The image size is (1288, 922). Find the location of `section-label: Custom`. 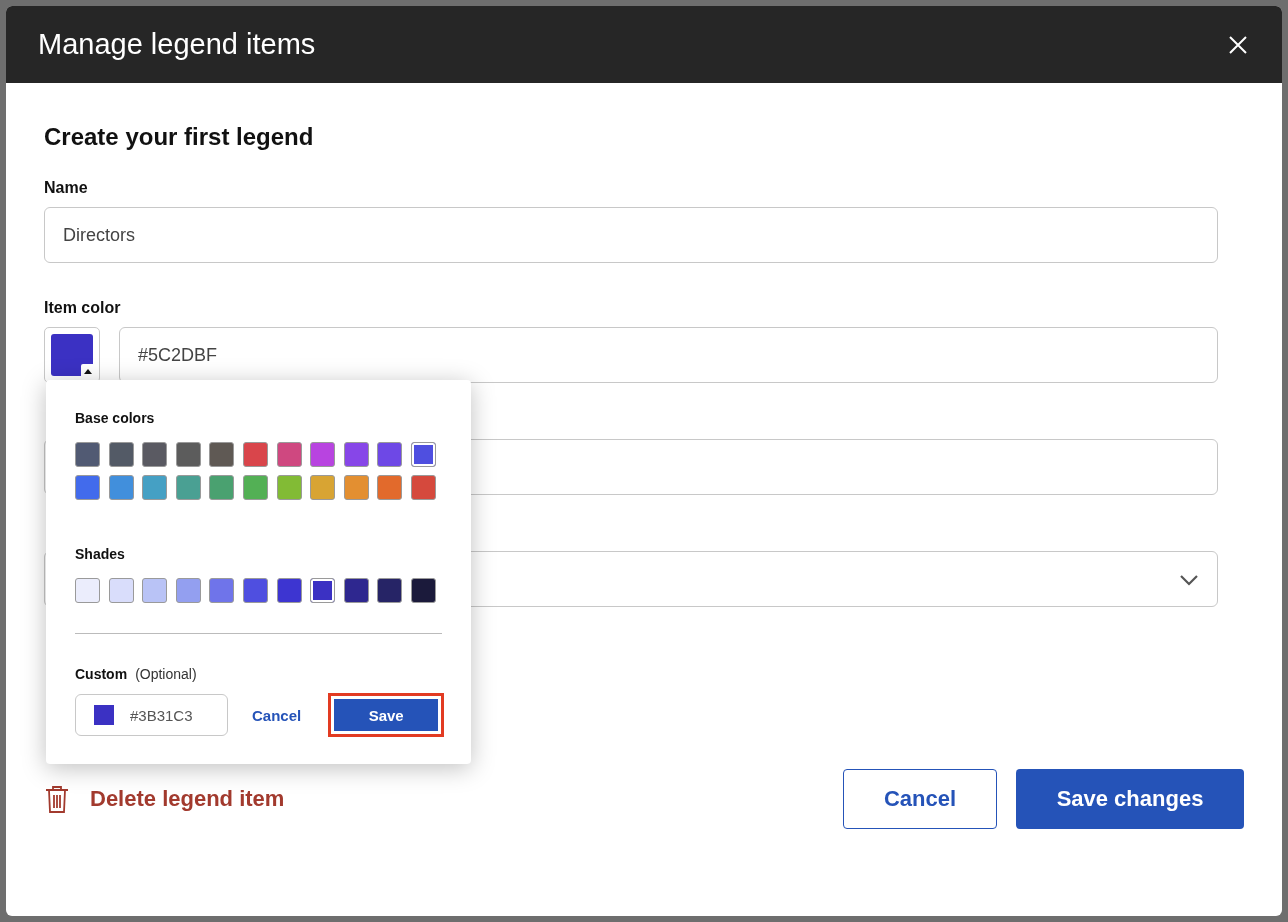

section-label: Custom is located at coordinates (101, 674).